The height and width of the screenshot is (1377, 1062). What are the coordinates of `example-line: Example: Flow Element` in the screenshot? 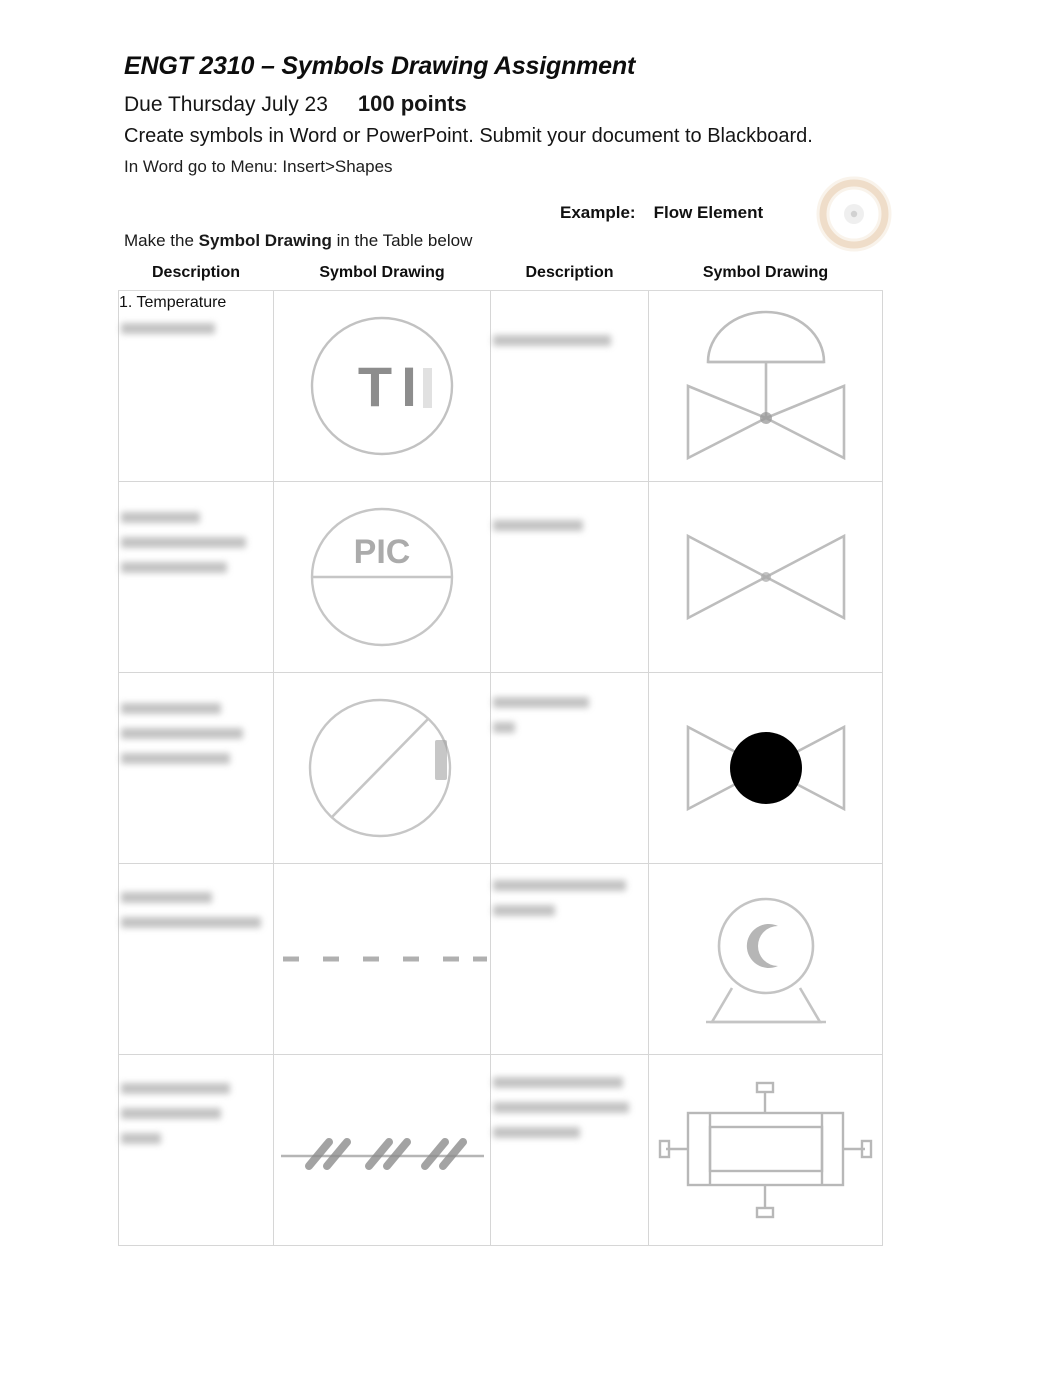 It's located at (661, 213).